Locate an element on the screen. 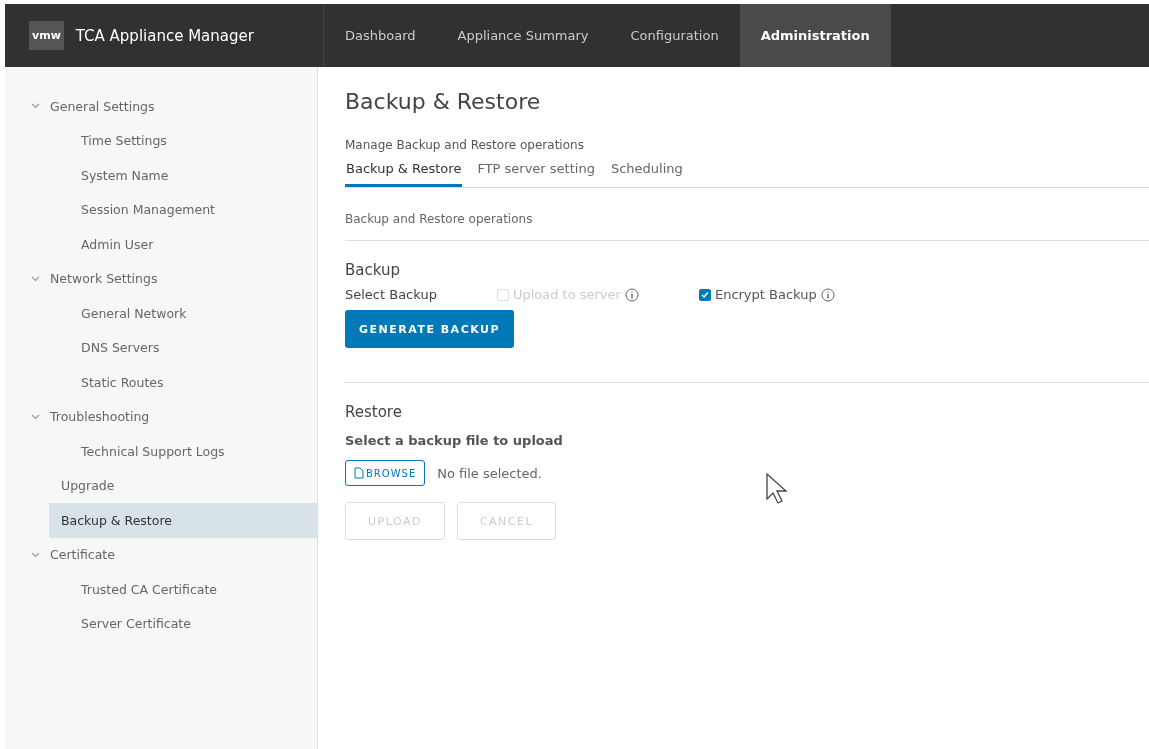 The height and width of the screenshot is (749, 1149). file-status: No file selected. is located at coordinates (489, 473).